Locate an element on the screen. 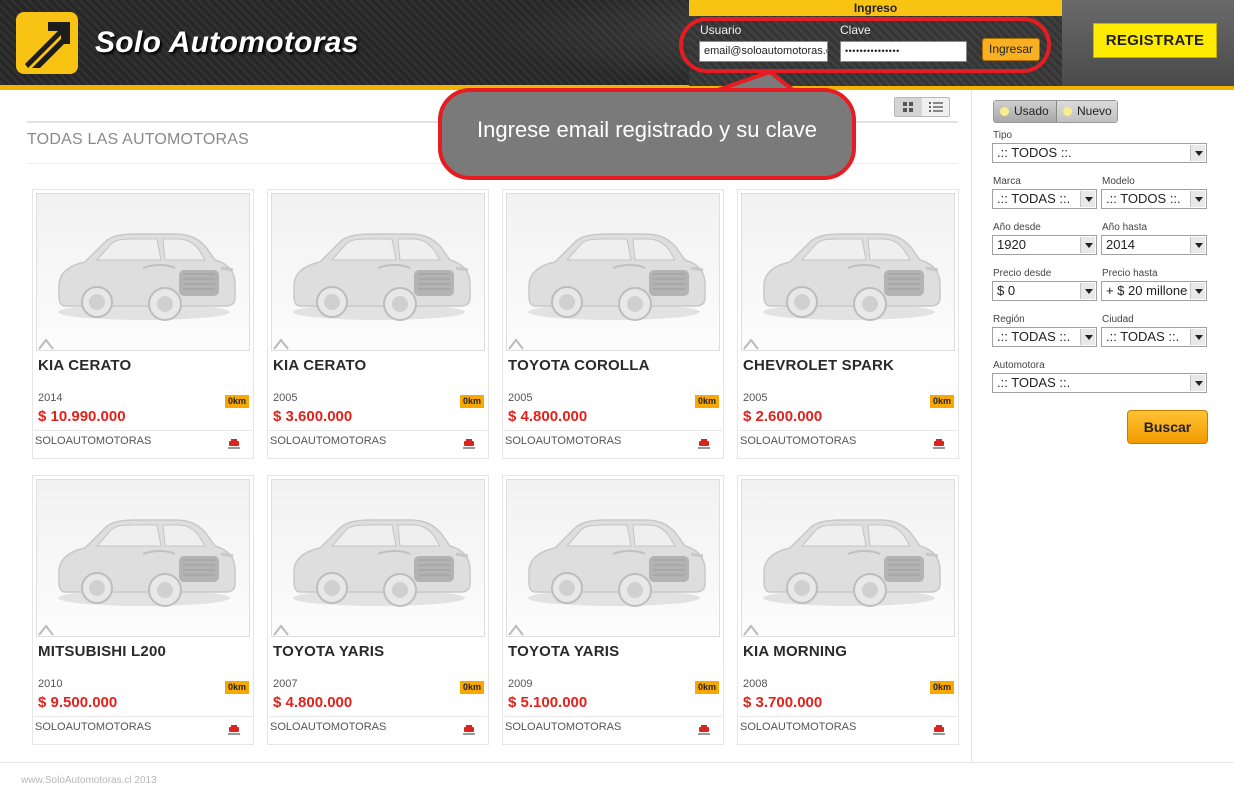 Image resolution: width=1234 pixels, height=798 pixels. car-title: KIA MORNING is located at coordinates (795, 651).